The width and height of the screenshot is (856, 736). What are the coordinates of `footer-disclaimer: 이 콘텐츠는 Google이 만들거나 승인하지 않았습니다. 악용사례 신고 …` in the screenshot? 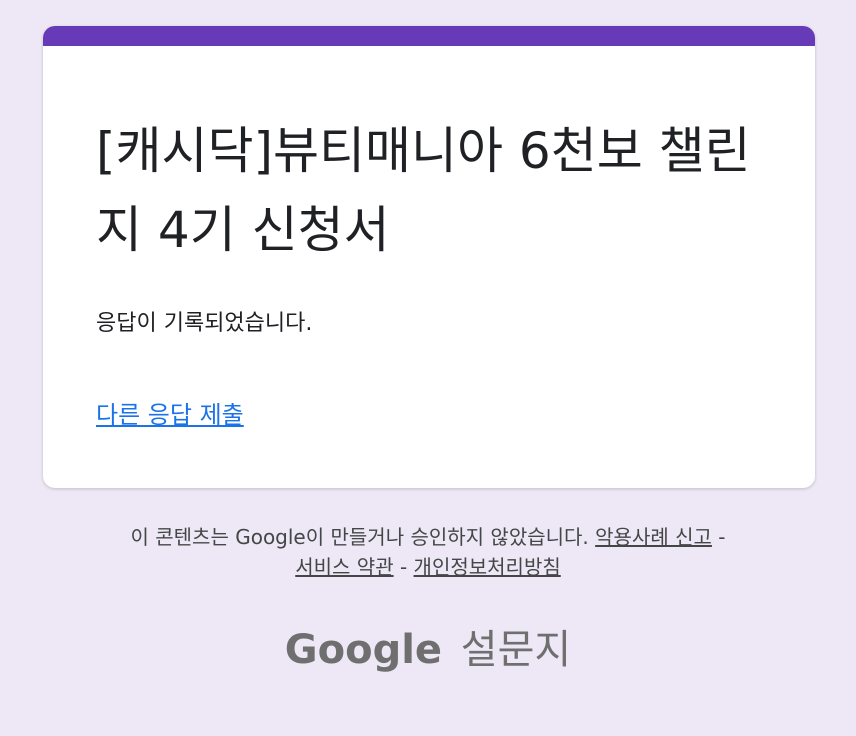 It's located at (428, 552).